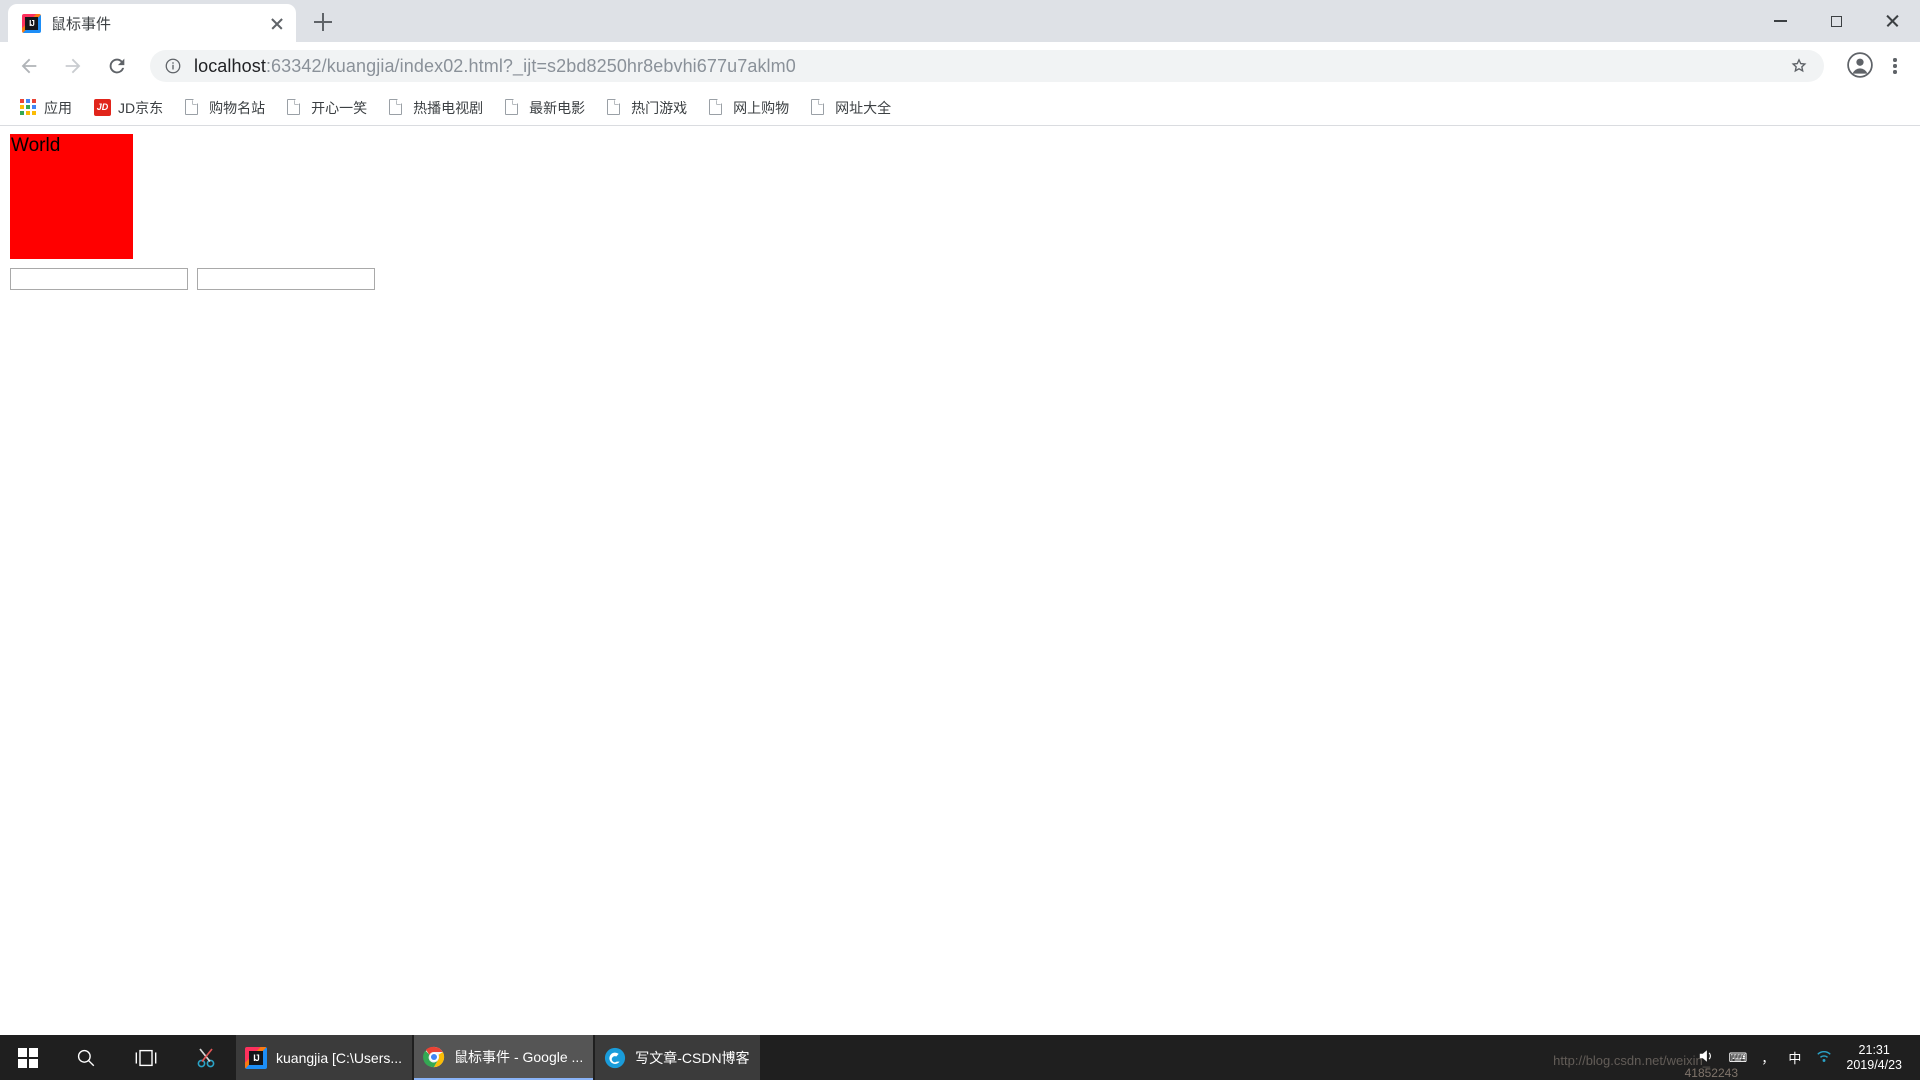 This screenshot has height=1080, width=1920. What do you see at coordinates (1780, 21) in the screenshot?
I see `minimize-button` at bounding box center [1780, 21].